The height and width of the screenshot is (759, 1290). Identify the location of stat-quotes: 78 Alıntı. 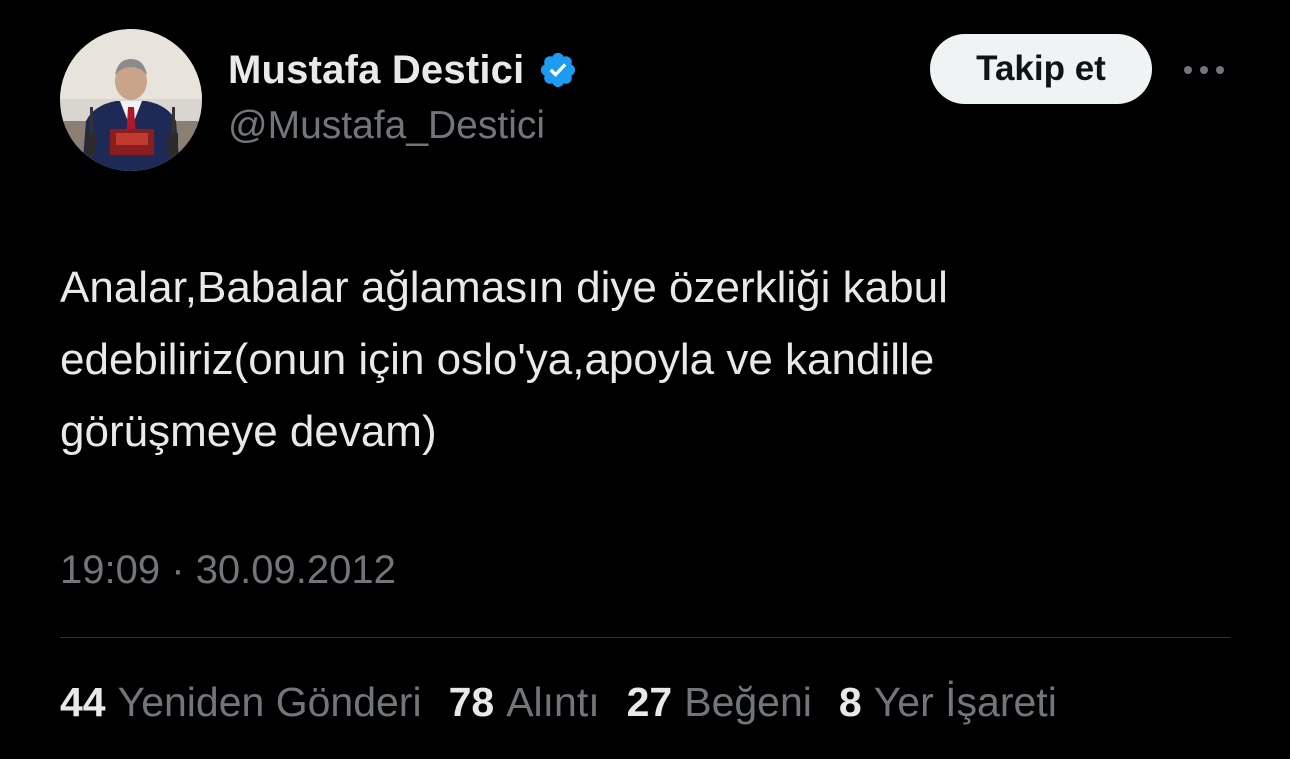
(524, 702).